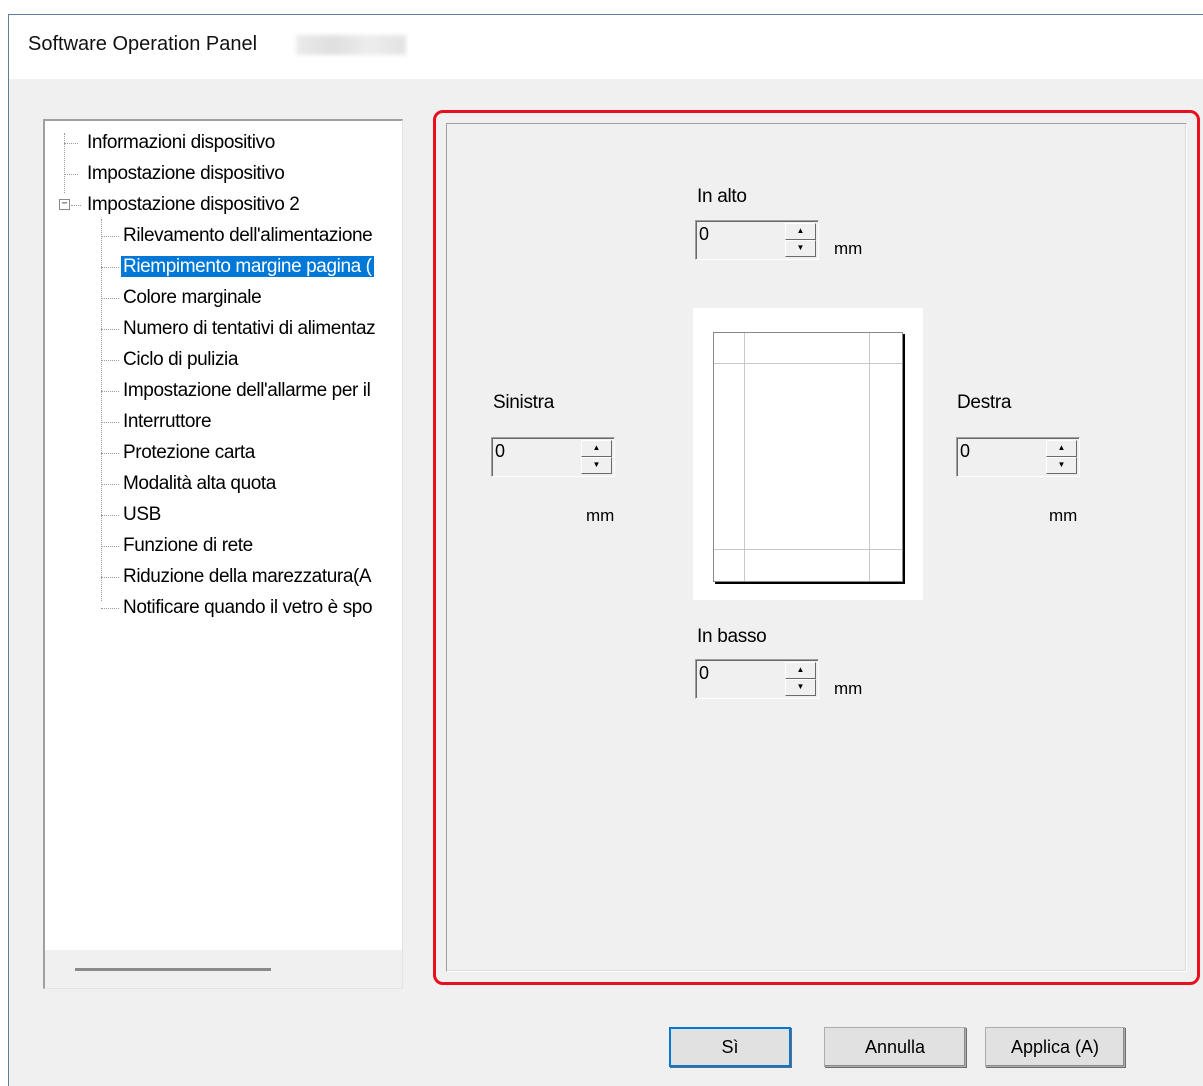  What do you see at coordinates (984, 402) in the screenshot?
I see `right-margin-label: Destra` at bounding box center [984, 402].